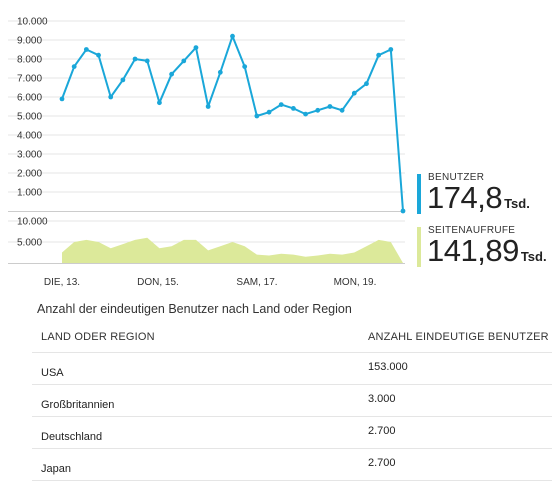  Describe the element at coordinates (62, 282) in the screenshot. I see `x-tick-label: DIE, 13.` at that location.